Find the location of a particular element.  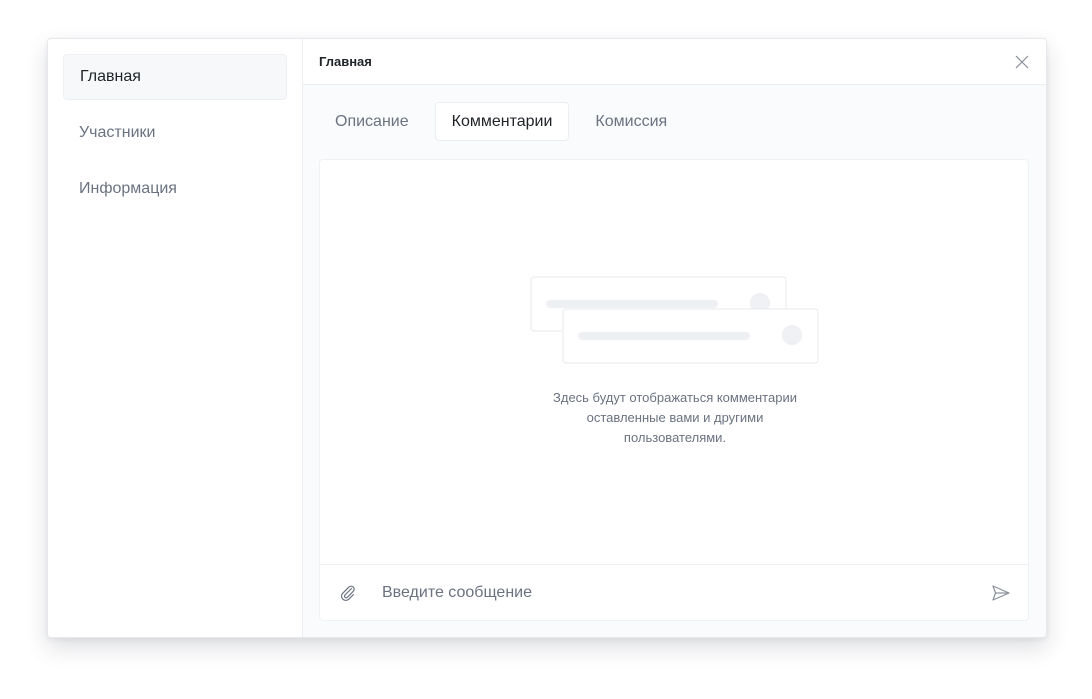

modal-header: Главная is located at coordinates (674, 62).